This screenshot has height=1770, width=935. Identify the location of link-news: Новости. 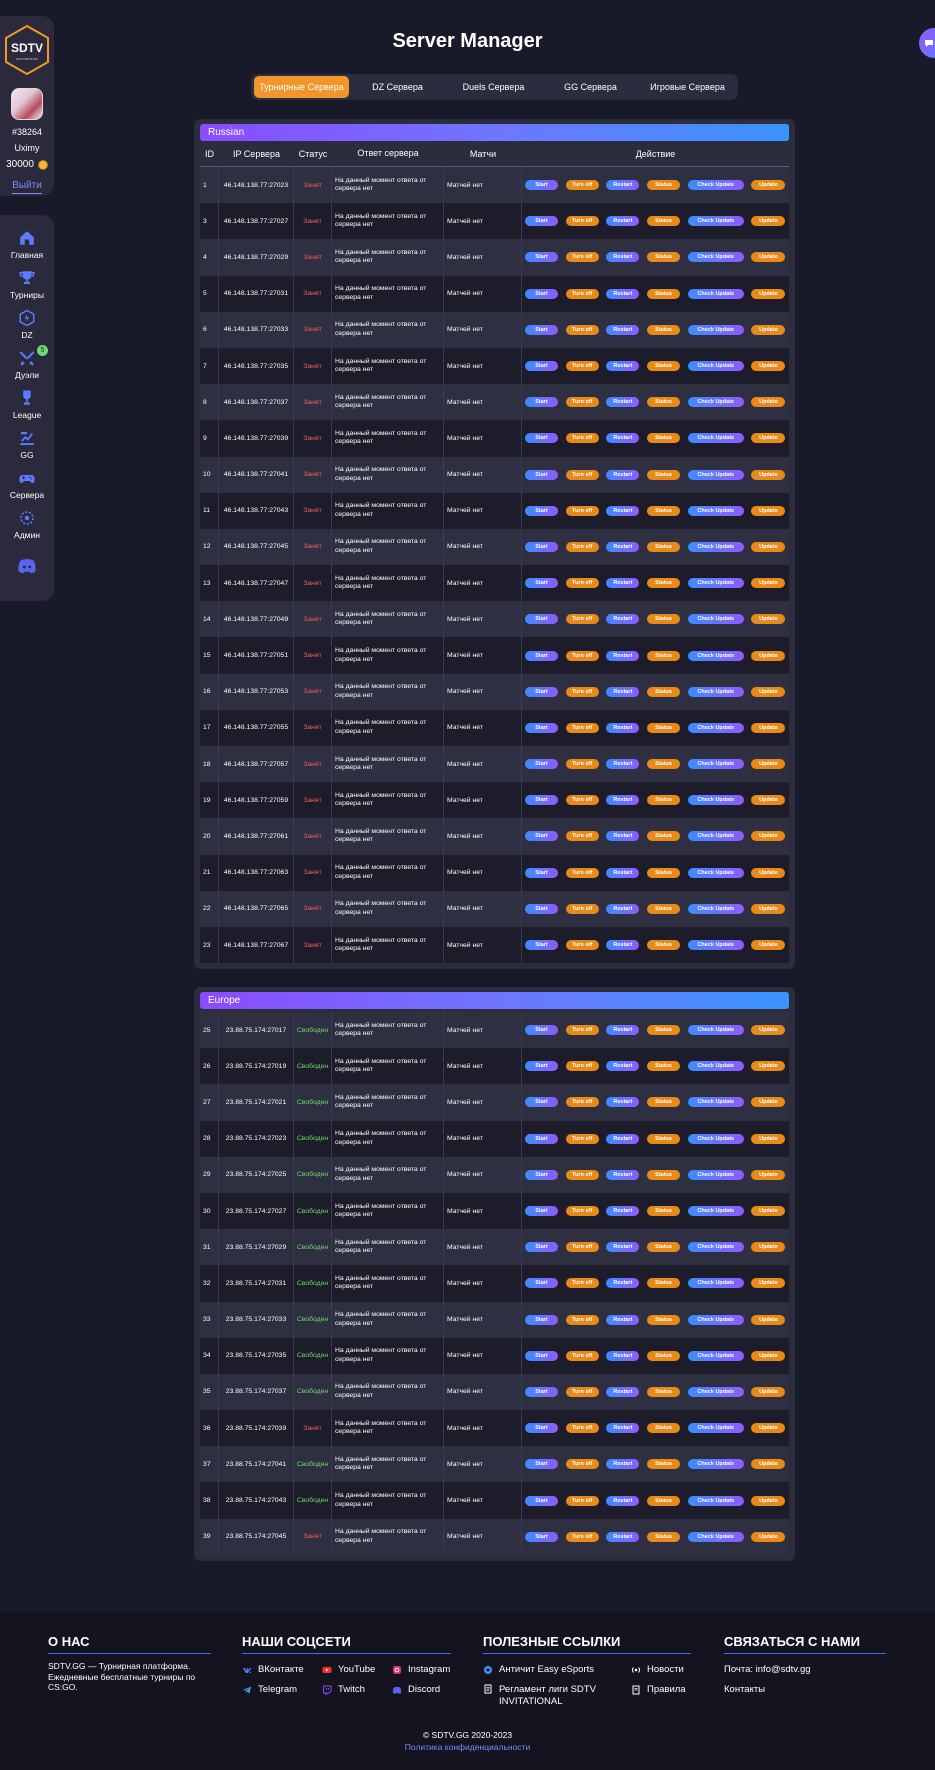
(657, 1669).